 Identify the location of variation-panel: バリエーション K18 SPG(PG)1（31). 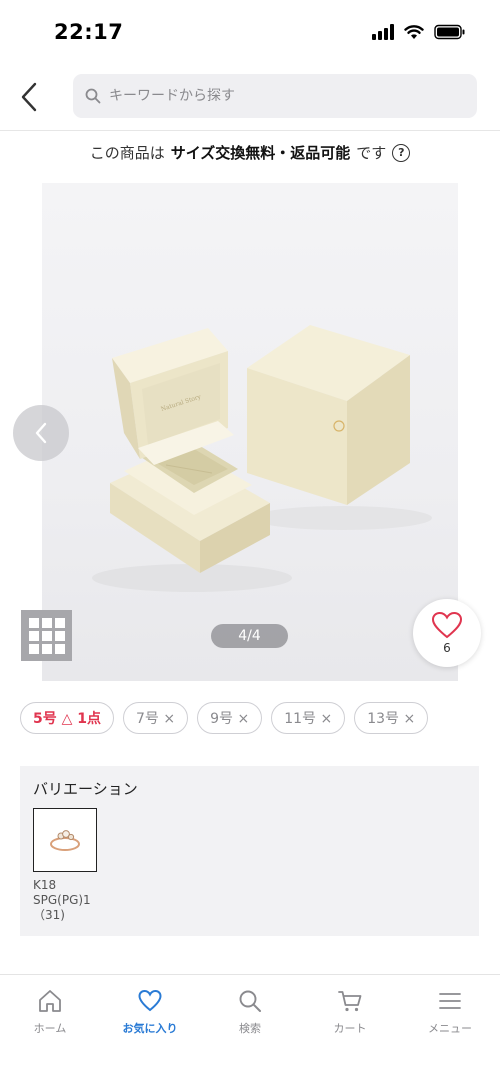
(249, 851).